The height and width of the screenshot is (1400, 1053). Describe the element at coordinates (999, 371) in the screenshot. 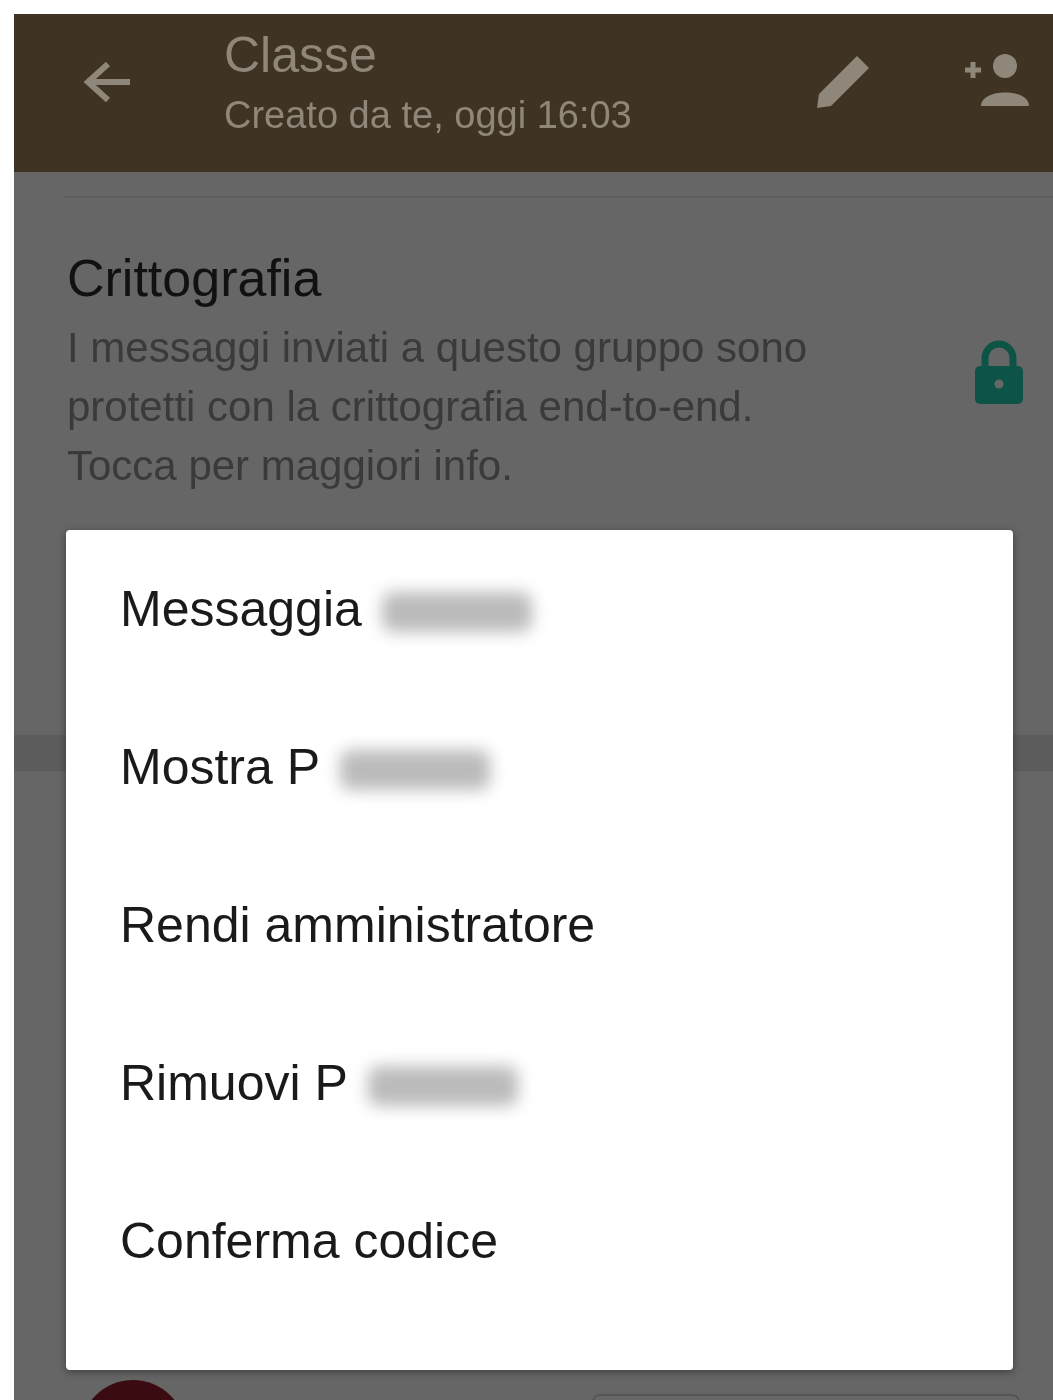

I see `lock-icon` at that location.